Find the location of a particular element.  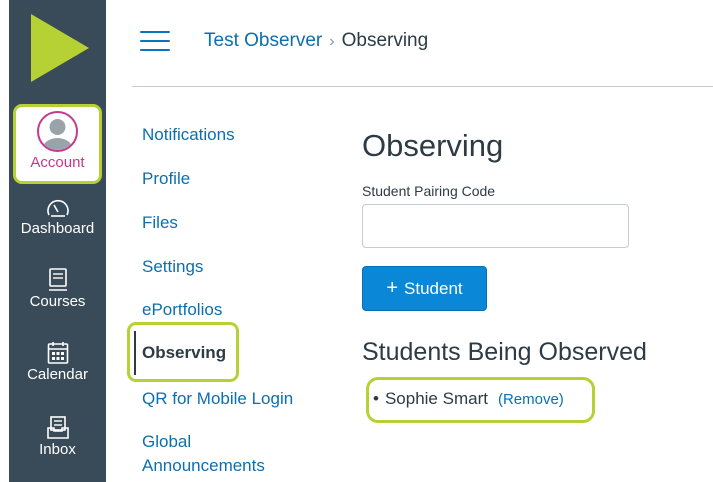

nav-account: Account is located at coordinates (57, 144).